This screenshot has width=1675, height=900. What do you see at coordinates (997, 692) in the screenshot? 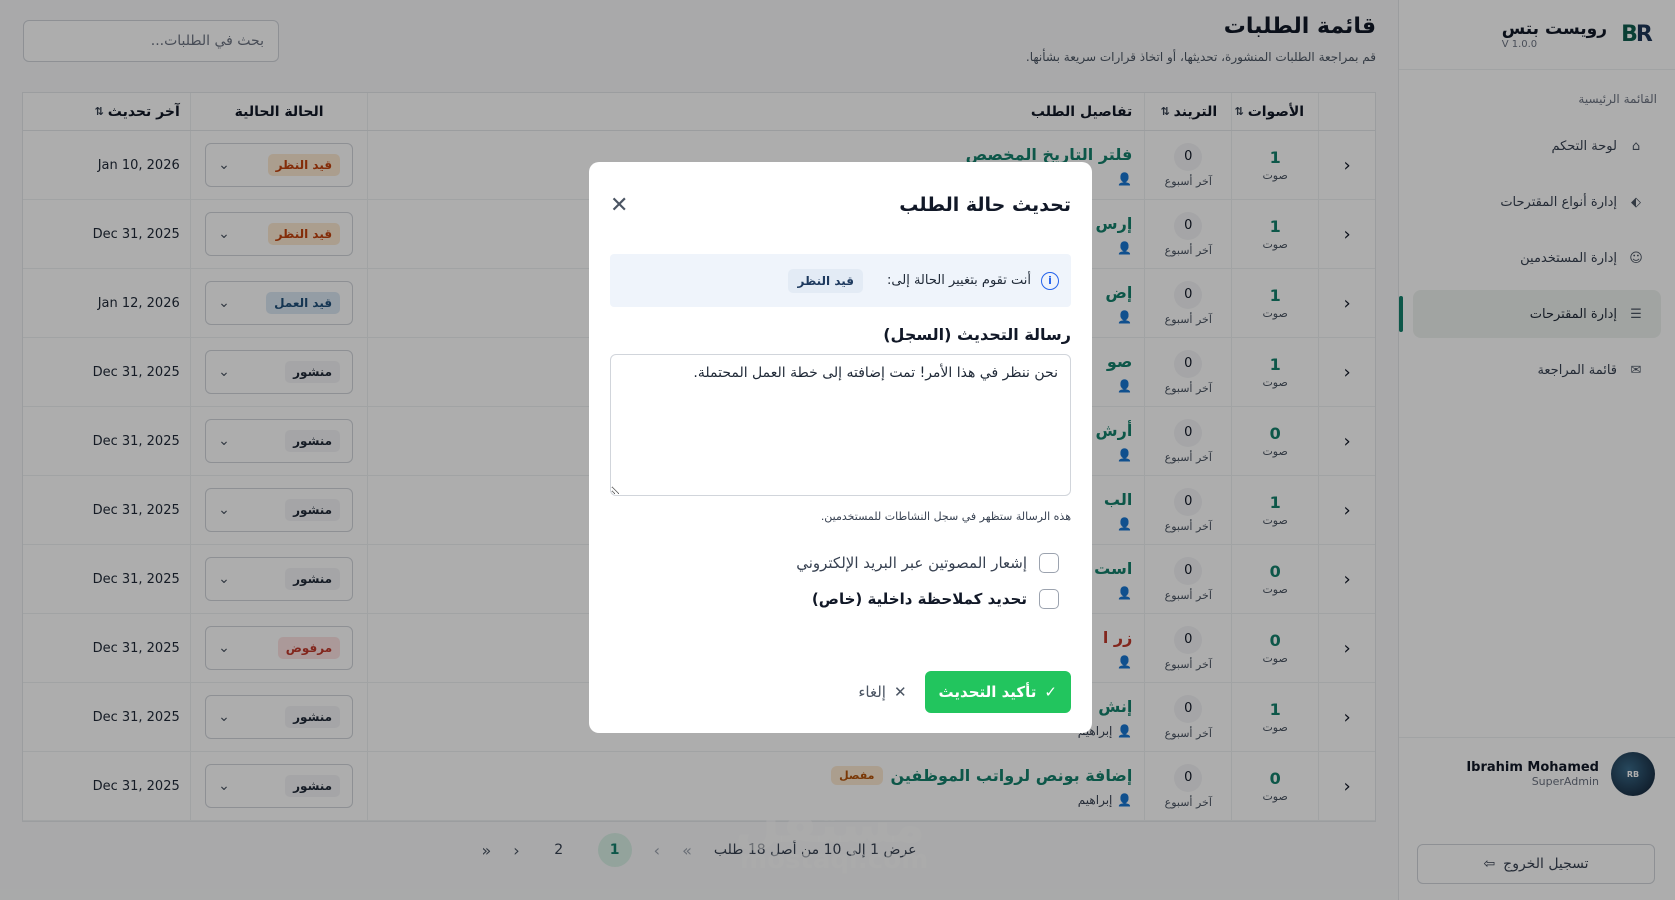
I see `confirm-update-button: ✓ تأكيد التحديث` at bounding box center [997, 692].